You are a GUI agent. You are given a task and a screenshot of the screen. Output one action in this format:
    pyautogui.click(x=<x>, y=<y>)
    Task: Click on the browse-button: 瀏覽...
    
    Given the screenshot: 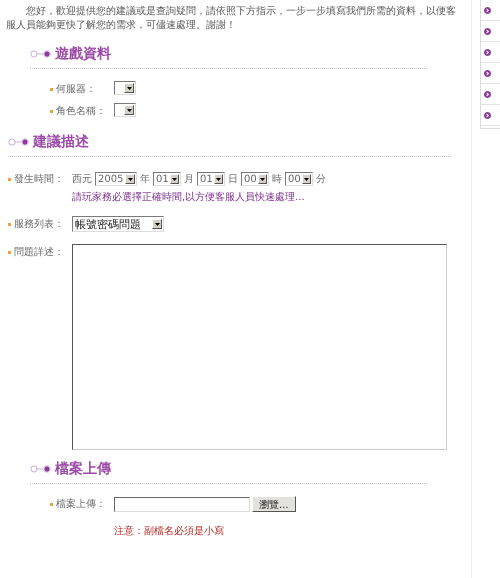 What is the action you would take?
    pyautogui.click(x=274, y=504)
    